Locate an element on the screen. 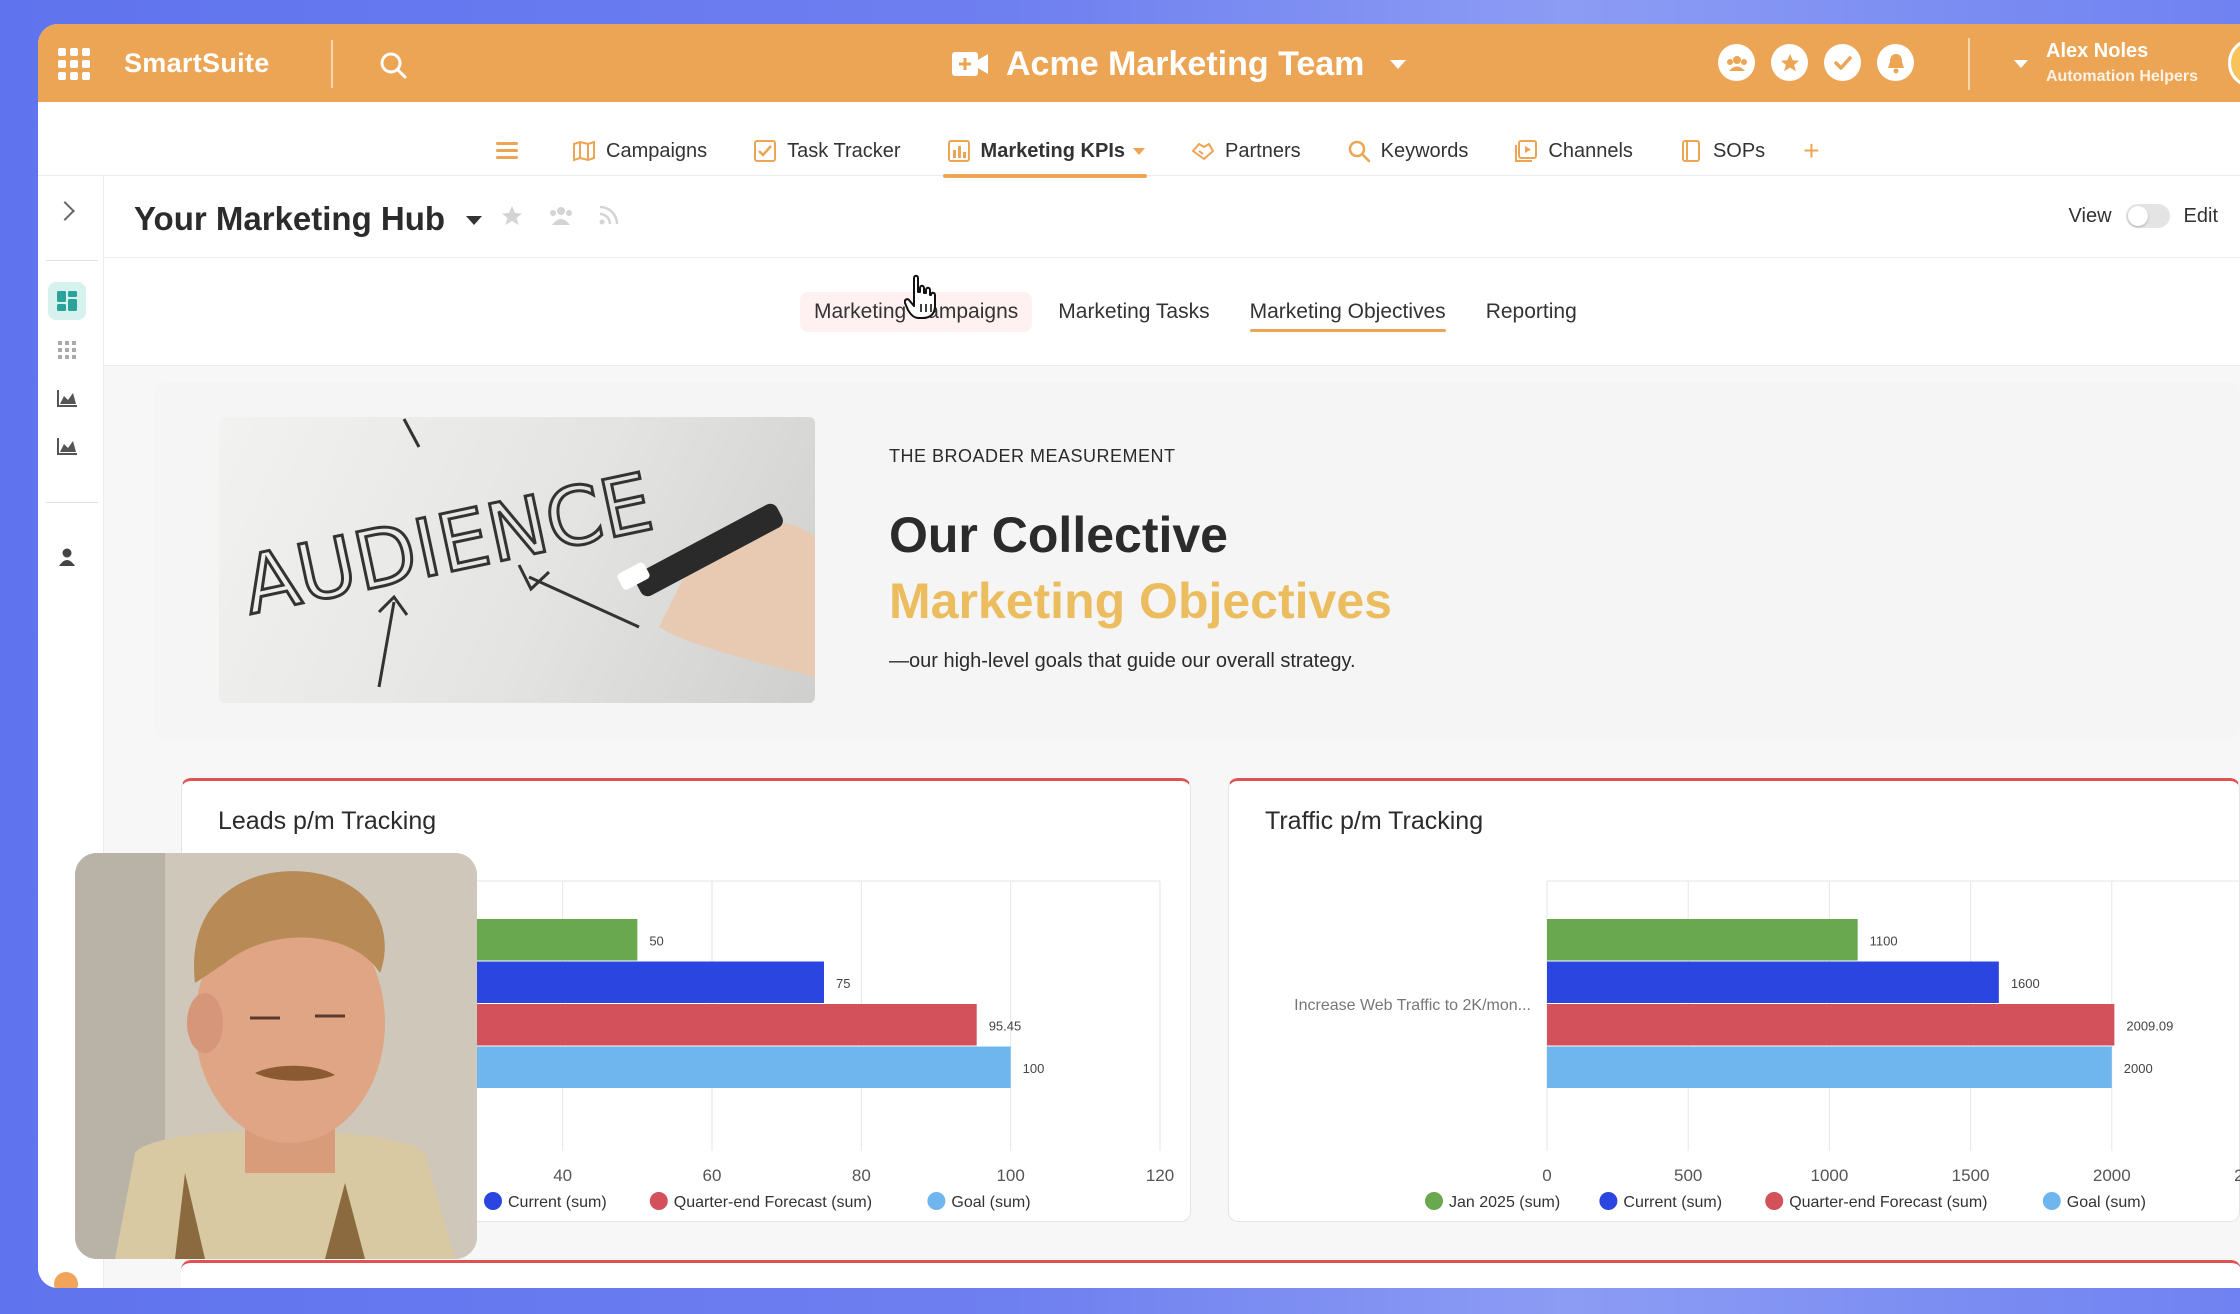  workspace-switcher: Acme Marketing Team is located at coordinates (1178, 64).